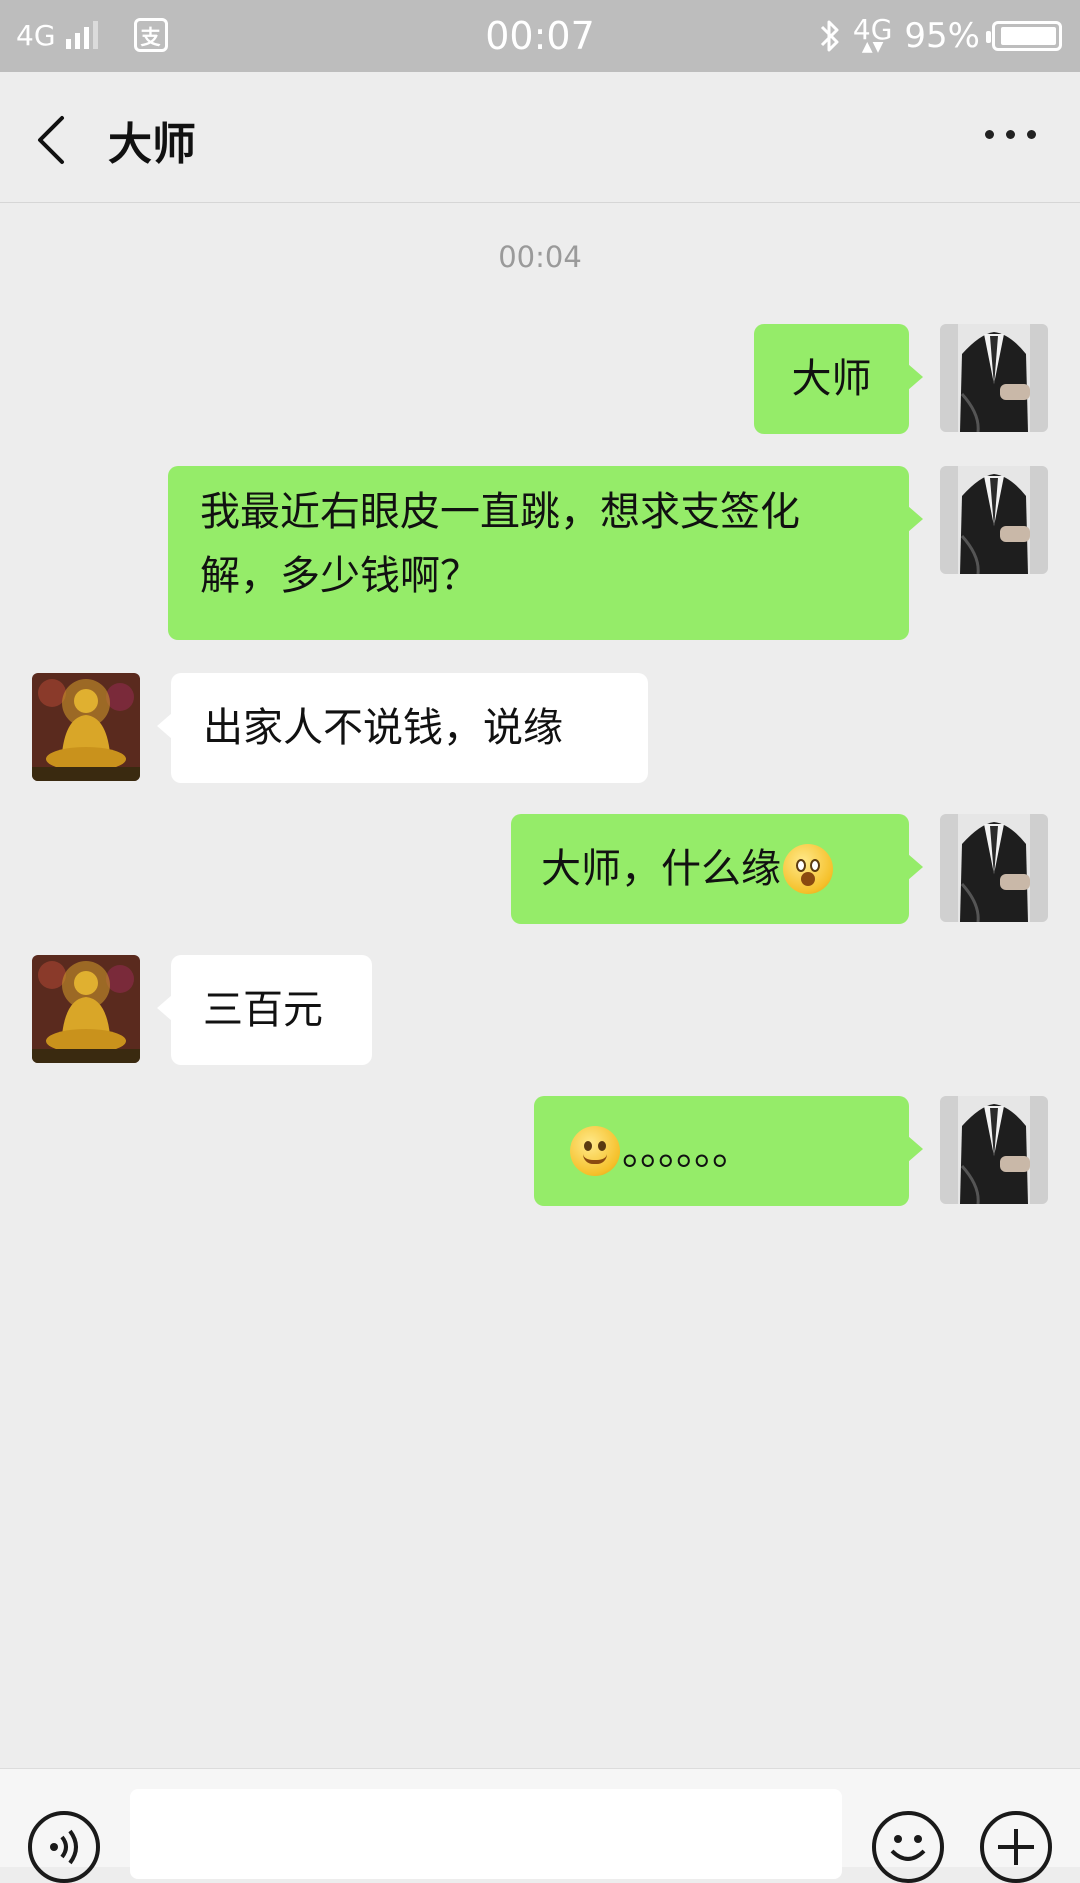 The height and width of the screenshot is (1883, 1080). Describe the element at coordinates (540, 36) in the screenshot. I see `status-bar: 4G 支 00:07 4G ▲▼ 95%` at that location.